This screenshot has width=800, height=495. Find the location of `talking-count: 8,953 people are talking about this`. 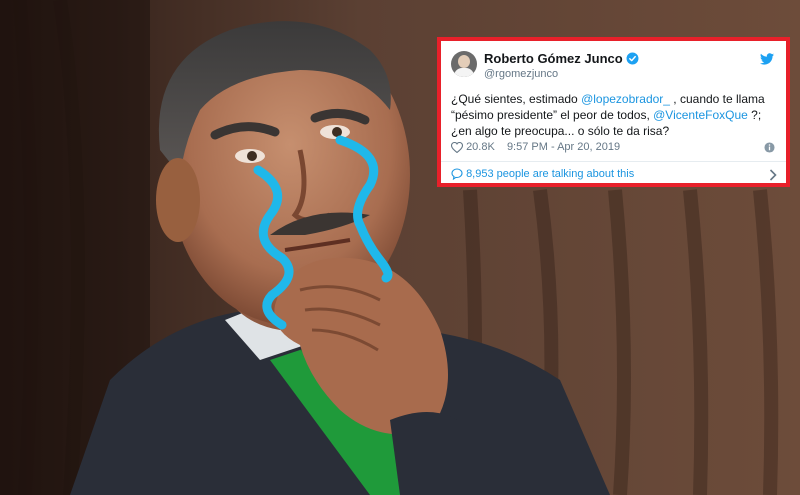

talking-count: 8,953 people are talking about this is located at coordinates (550, 174).